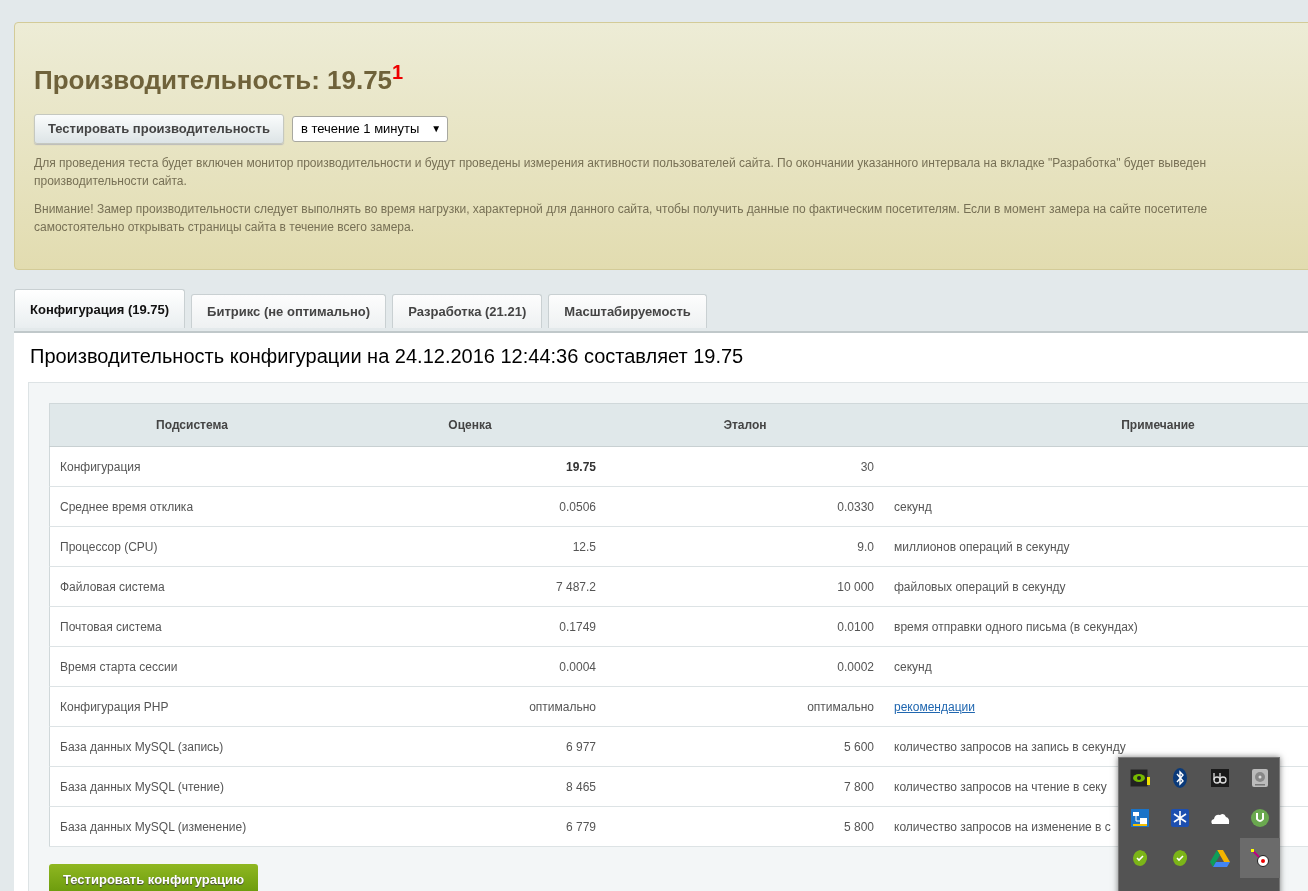  Describe the element at coordinates (745, 786) in the screenshot. I see `table-cell: 7 800` at that location.